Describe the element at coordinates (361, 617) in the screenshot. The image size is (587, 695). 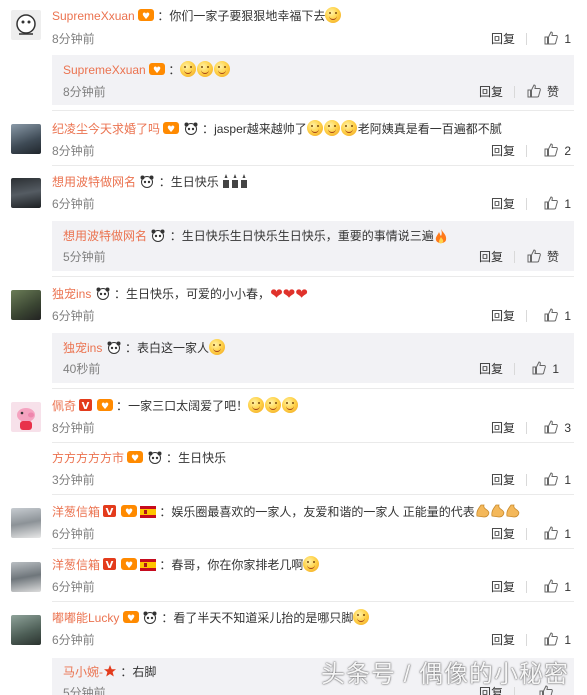
I see `laugh-tears-emoji-icon` at that location.